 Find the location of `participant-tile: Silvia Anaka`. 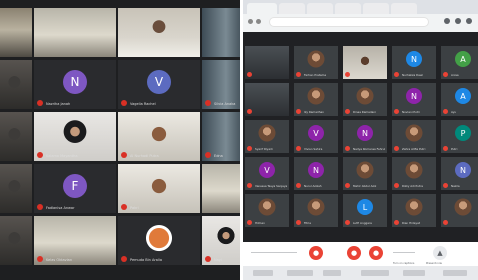

participant-tile: Silvia Anaka is located at coordinates (221, 84).